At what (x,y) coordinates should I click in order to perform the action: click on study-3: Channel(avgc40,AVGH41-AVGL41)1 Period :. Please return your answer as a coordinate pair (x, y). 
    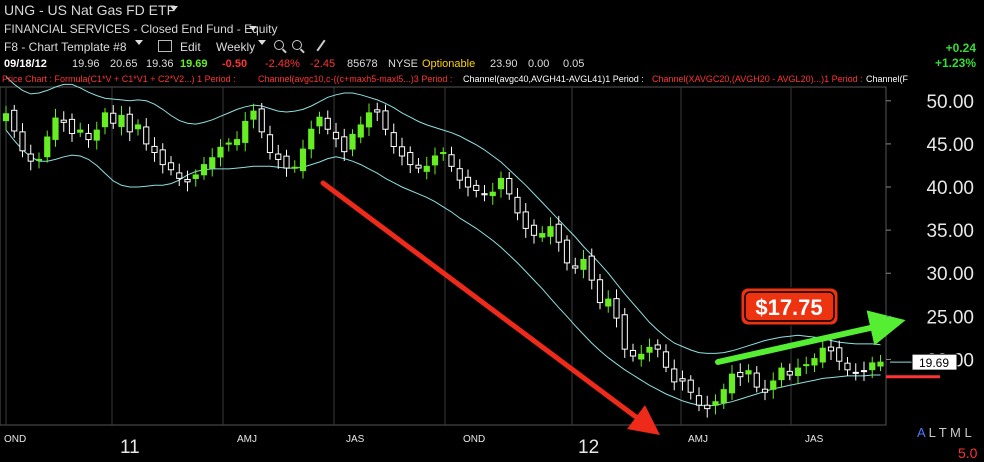
    Looking at the image, I should click on (553, 79).